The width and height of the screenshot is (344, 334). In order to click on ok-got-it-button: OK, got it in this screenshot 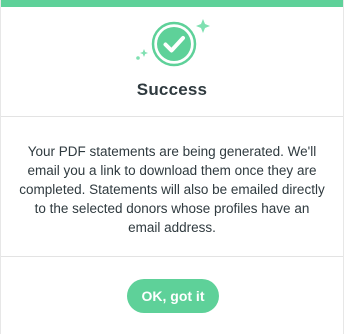, I will do `click(173, 296)`.